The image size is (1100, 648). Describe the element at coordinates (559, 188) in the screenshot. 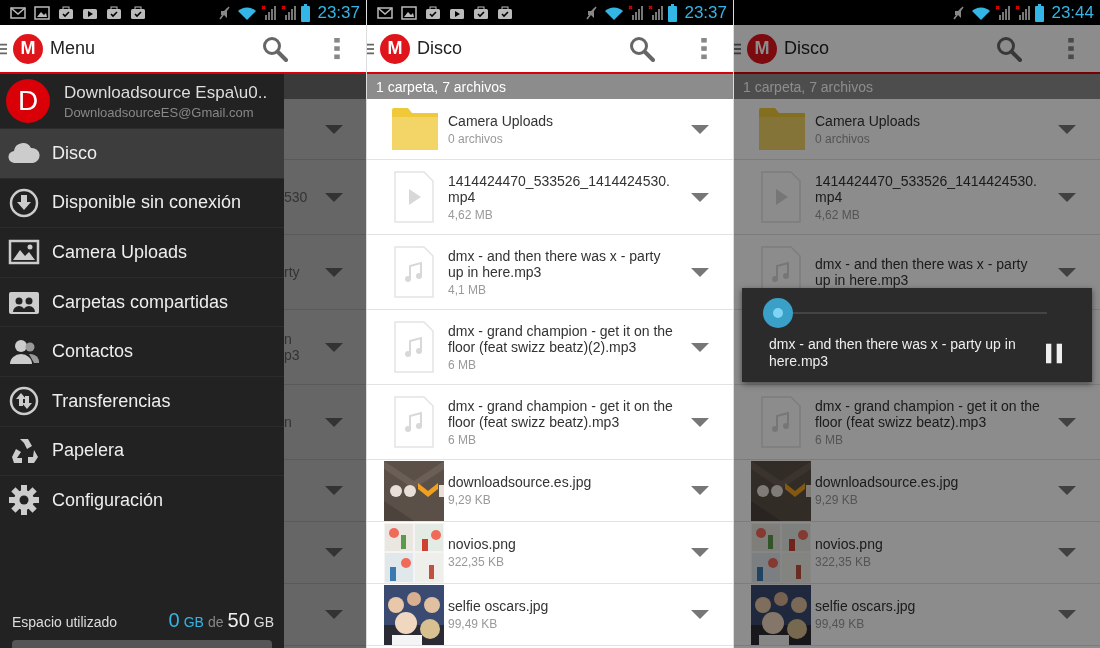

I see `file-name: 1414424470_533526_1414424530.mp4` at that location.